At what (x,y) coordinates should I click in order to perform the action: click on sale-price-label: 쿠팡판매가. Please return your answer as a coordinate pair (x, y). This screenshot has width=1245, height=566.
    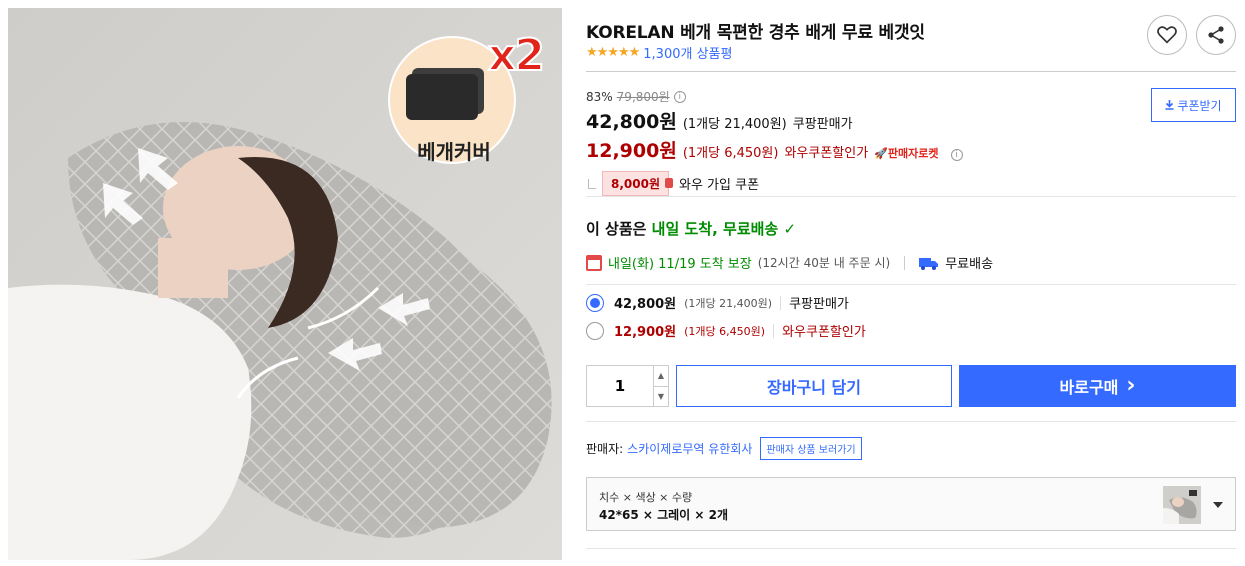
    Looking at the image, I should click on (822, 124).